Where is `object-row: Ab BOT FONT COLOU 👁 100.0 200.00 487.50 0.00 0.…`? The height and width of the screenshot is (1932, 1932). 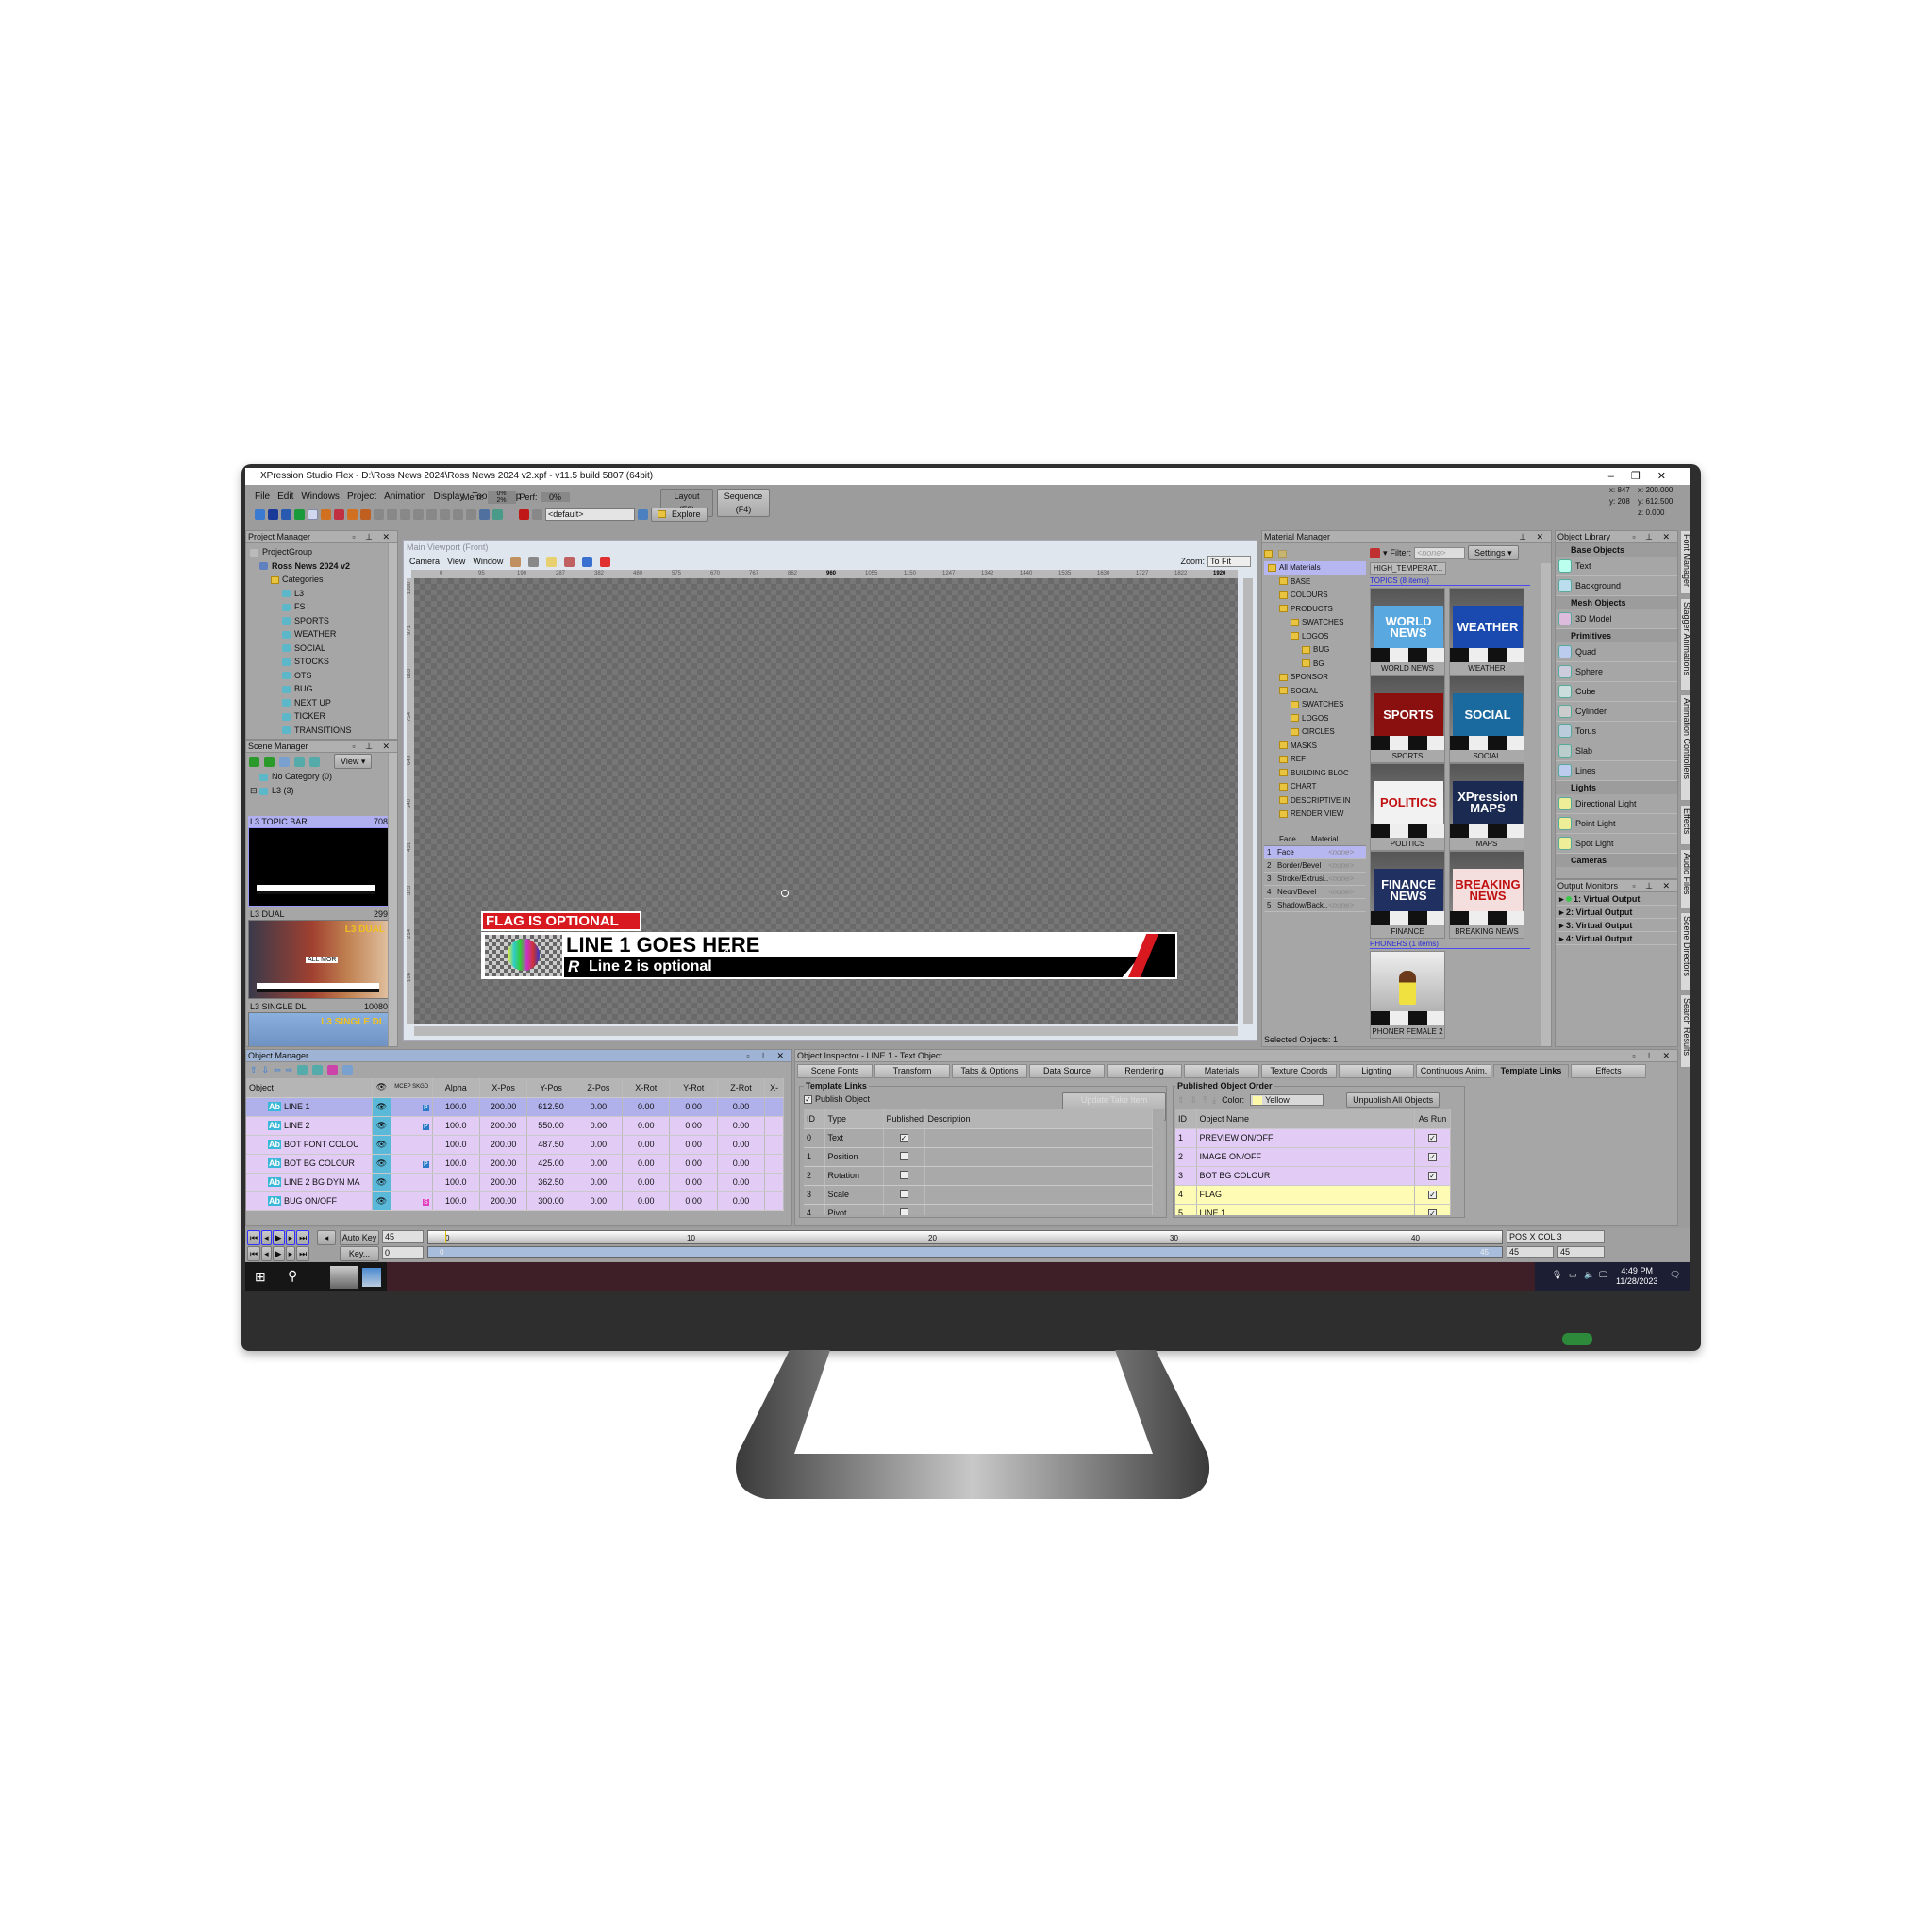
object-row: Ab BOT FONT COLOU 👁 100.0 200.00 487.50 0.00 0.… is located at coordinates (515, 1145).